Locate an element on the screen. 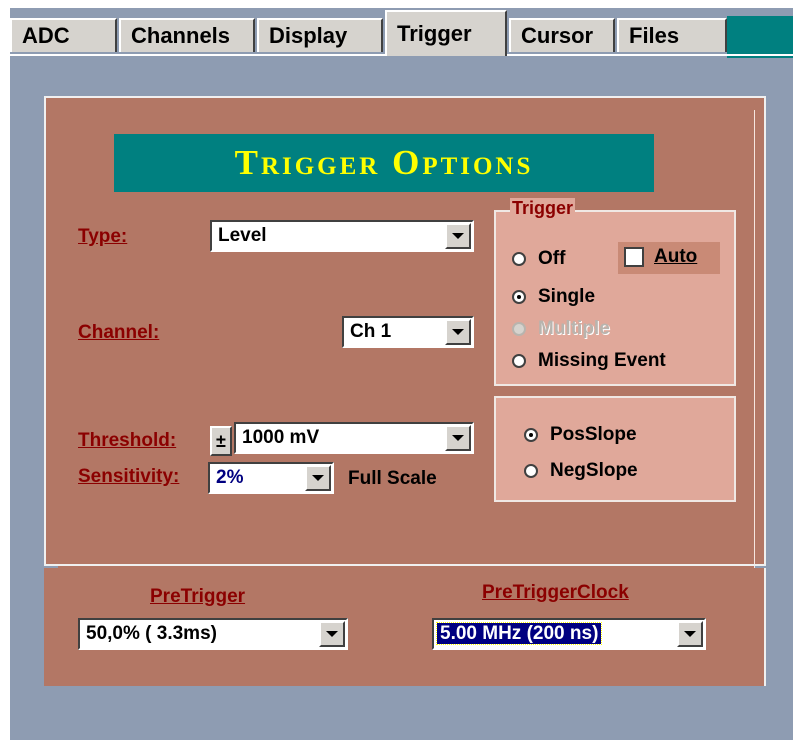 Image resolution: width=793 pixels, height=740 pixels. tab-label: Cursor is located at coordinates (557, 35).